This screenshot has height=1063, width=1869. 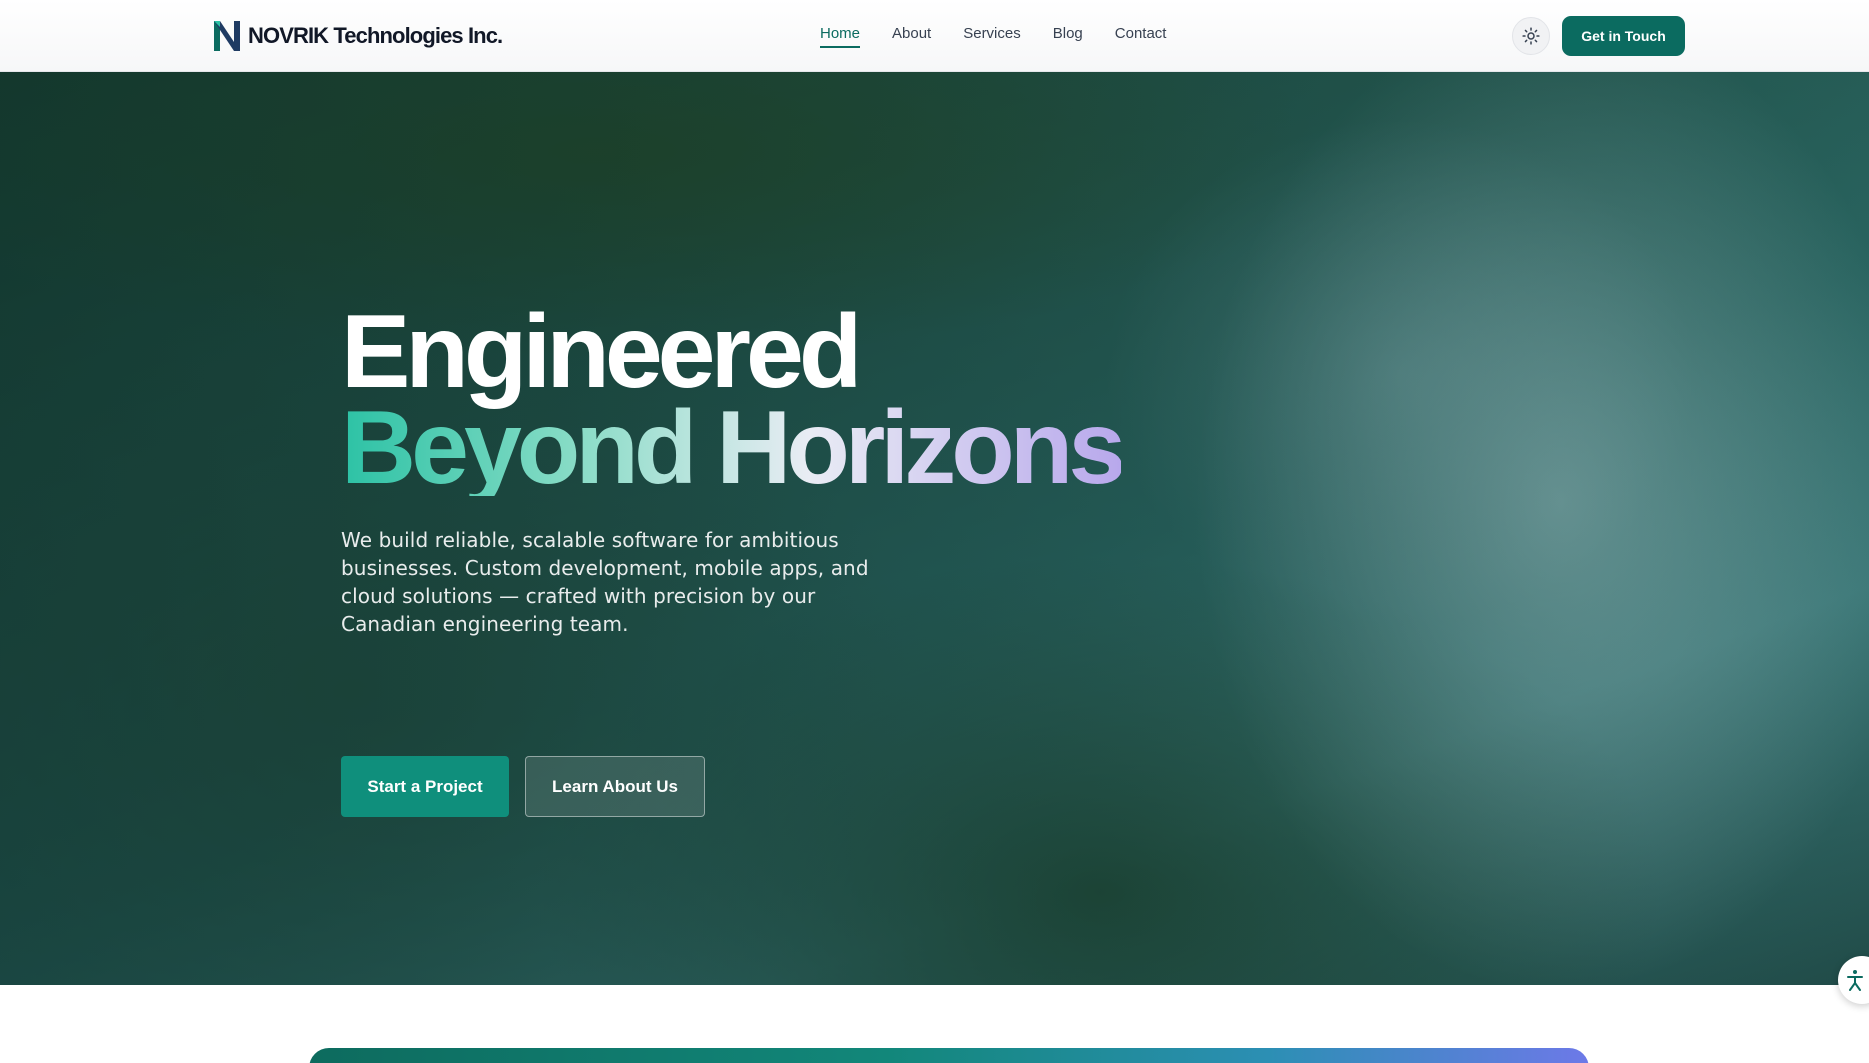 What do you see at coordinates (425, 786) in the screenshot?
I see `start-project-button: Start a Project` at bounding box center [425, 786].